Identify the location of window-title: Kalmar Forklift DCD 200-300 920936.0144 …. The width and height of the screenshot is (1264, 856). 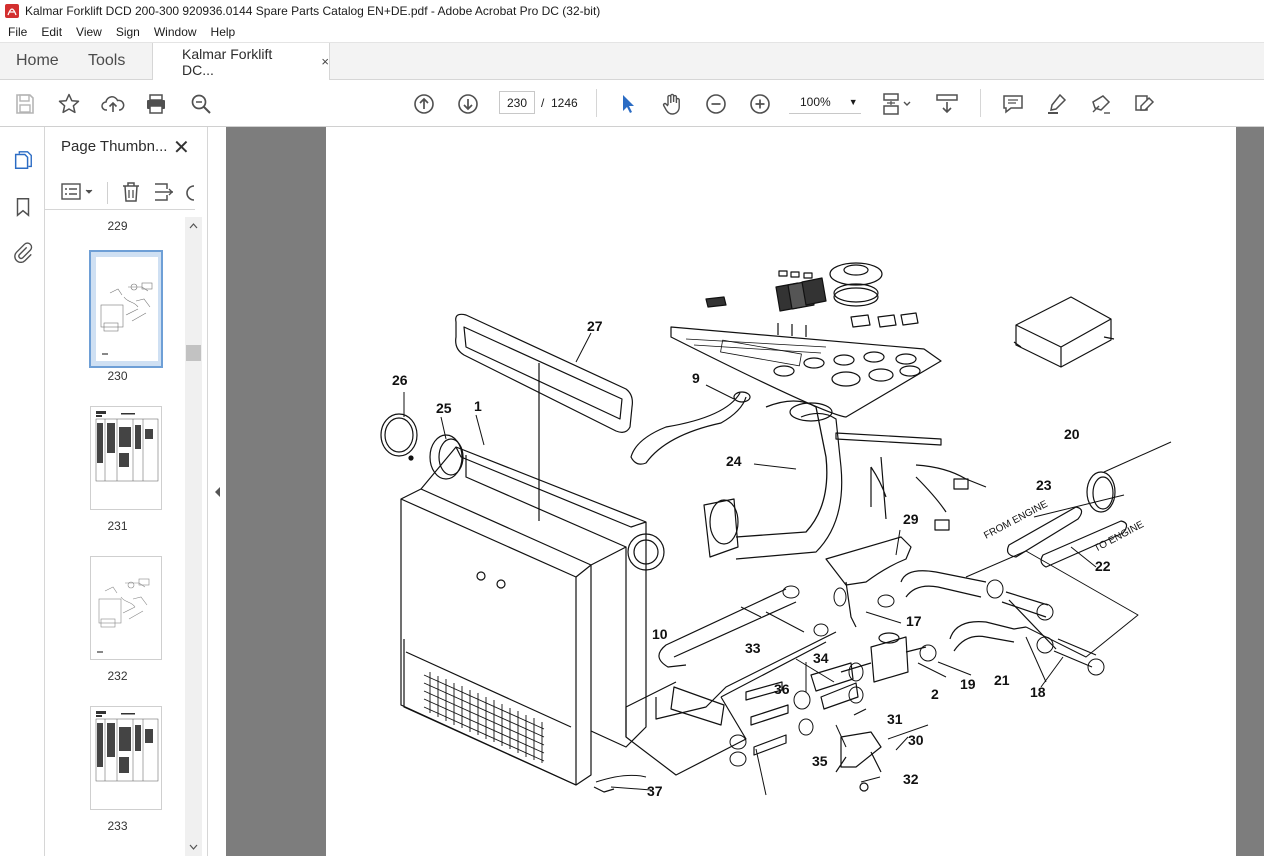
(313, 11).